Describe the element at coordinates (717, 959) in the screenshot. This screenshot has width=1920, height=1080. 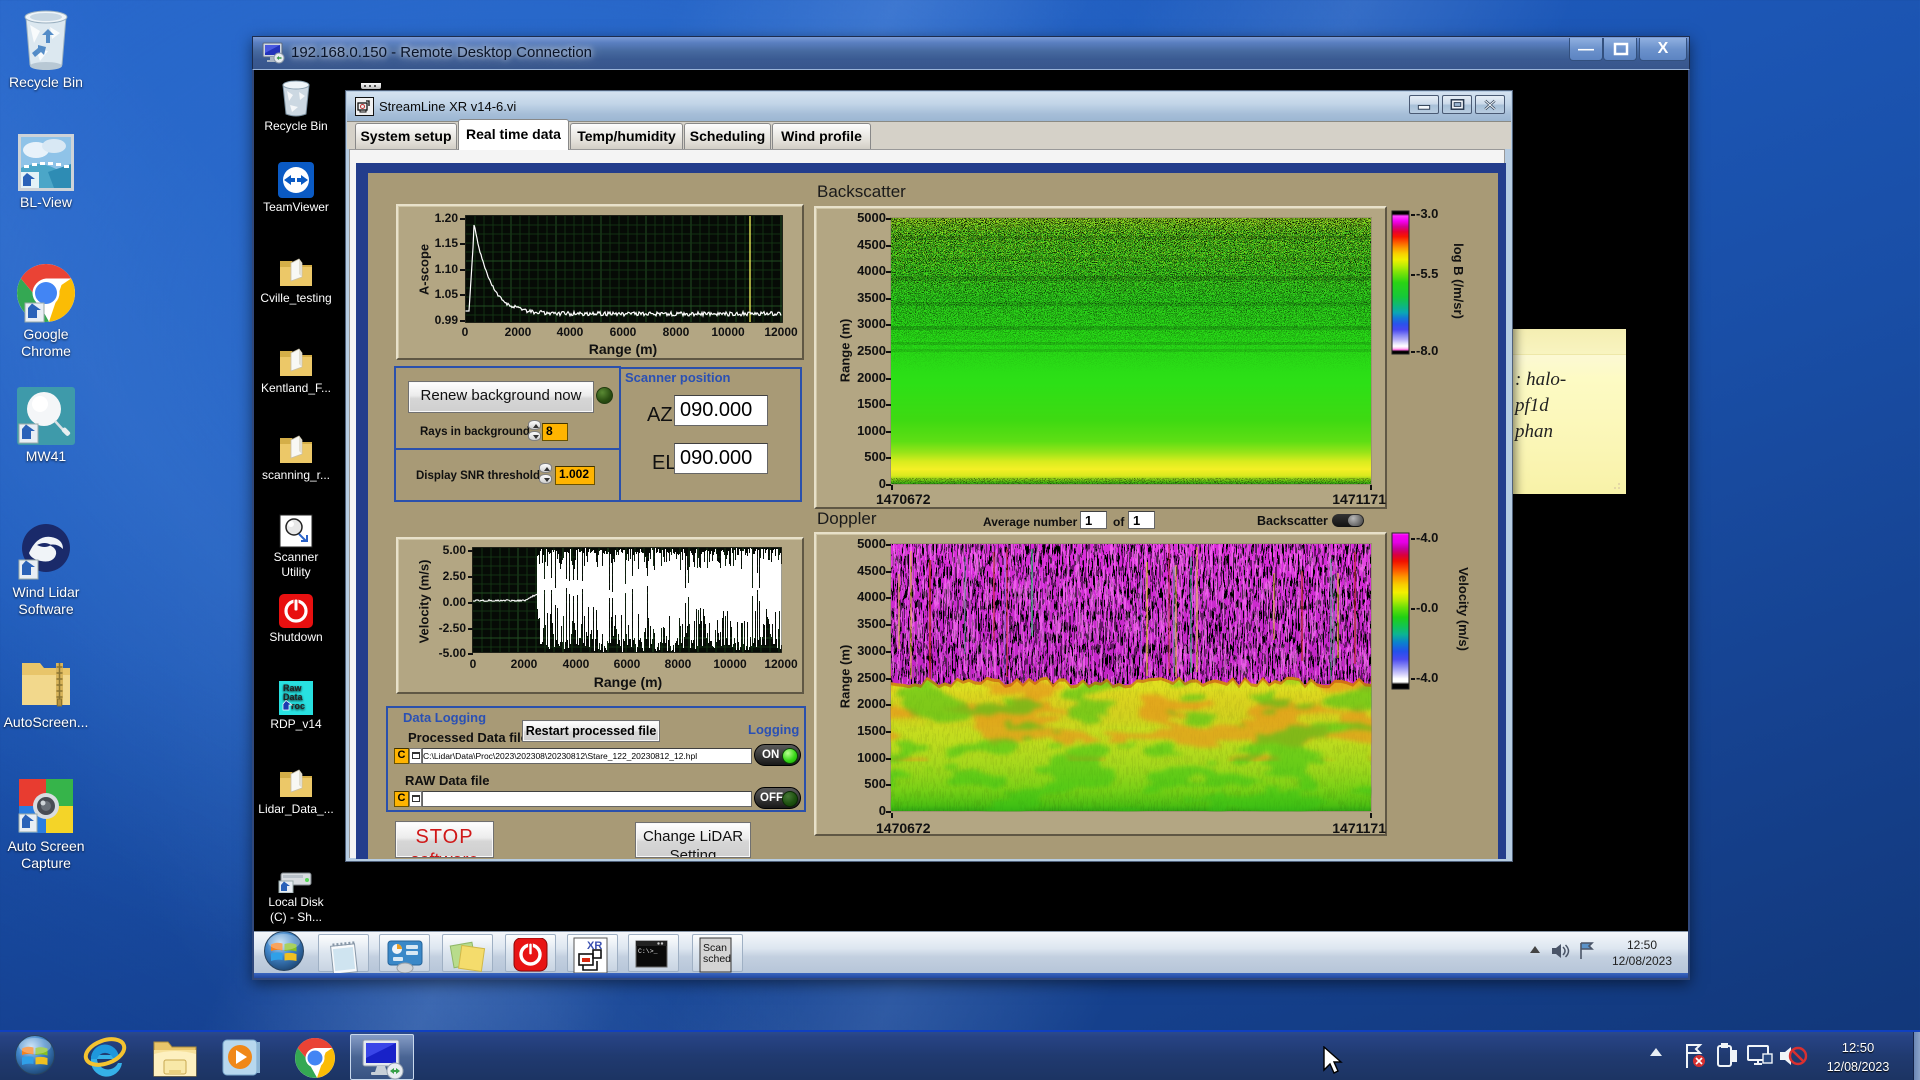
I see `svg-text: sched` at that location.